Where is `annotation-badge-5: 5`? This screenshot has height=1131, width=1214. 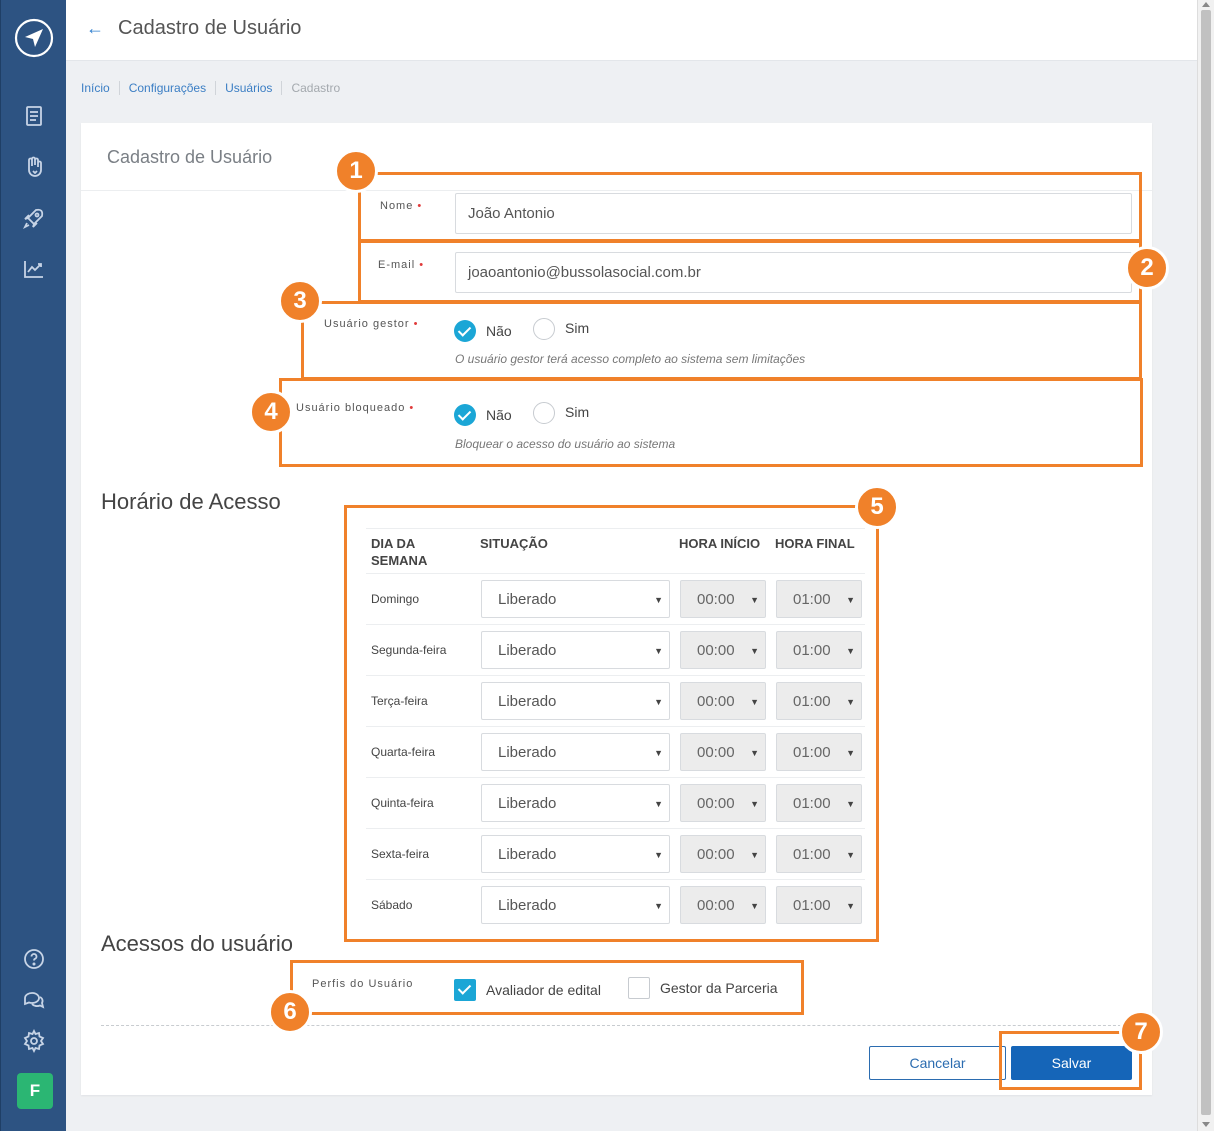
annotation-badge-5: 5 is located at coordinates (877, 507).